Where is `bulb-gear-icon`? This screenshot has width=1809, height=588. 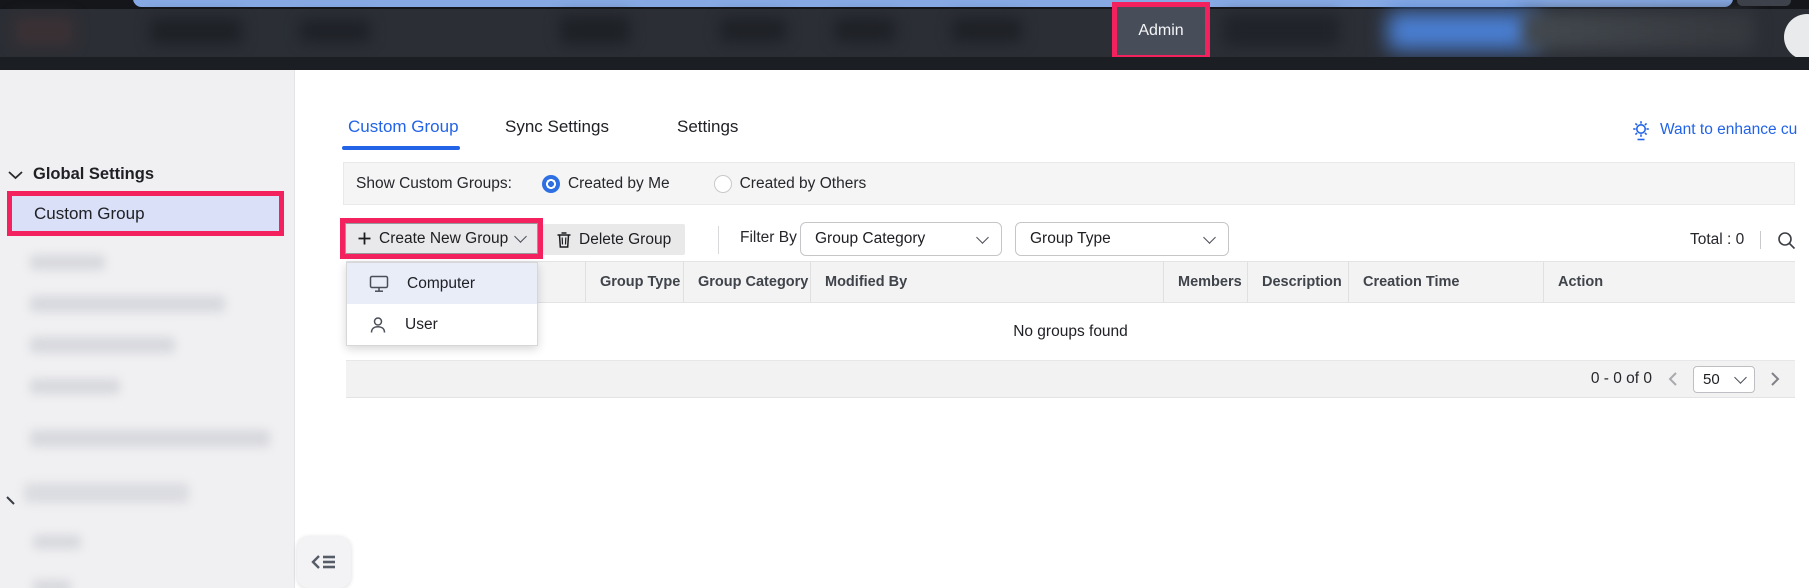
bulb-gear-icon is located at coordinates (1641, 131).